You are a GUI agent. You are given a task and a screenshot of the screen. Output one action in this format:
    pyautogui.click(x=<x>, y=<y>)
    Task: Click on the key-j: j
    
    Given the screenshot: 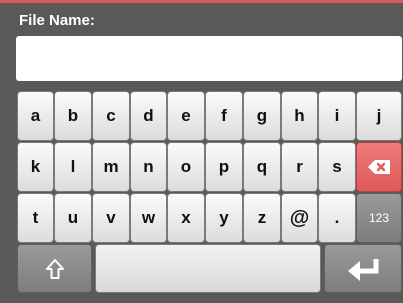 What is the action you would take?
    pyautogui.click(x=379, y=116)
    